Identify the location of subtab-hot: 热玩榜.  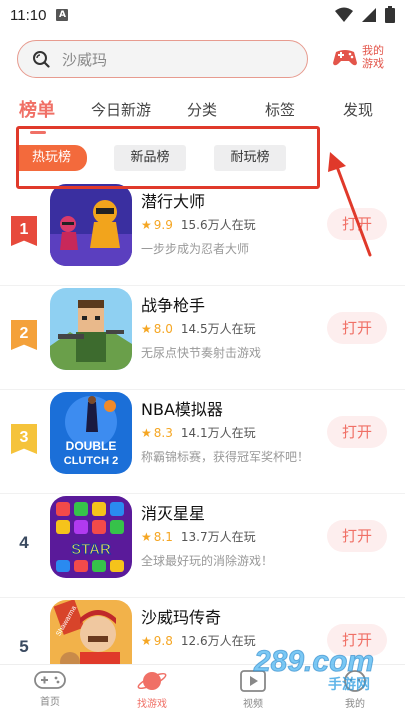
(51, 158).